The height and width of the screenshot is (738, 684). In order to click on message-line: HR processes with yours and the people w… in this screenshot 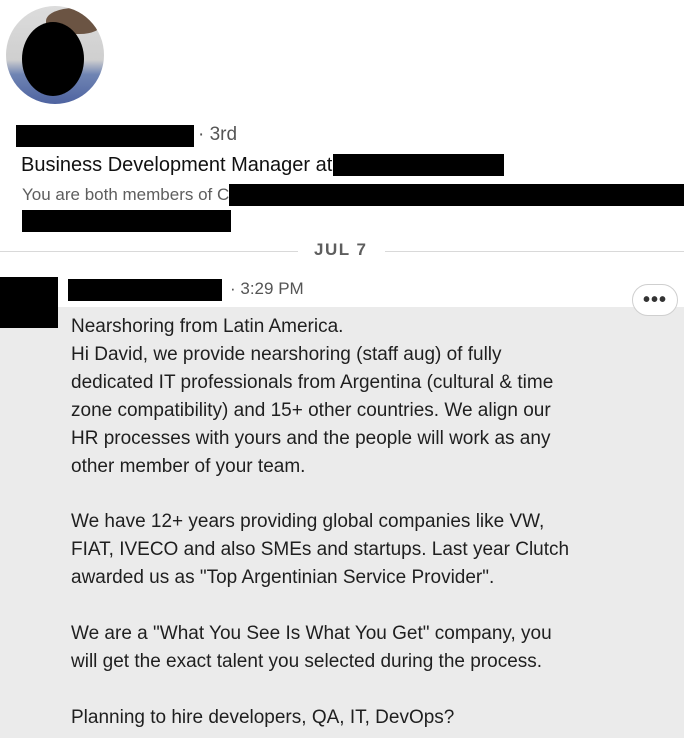, I will do `click(311, 438)`.